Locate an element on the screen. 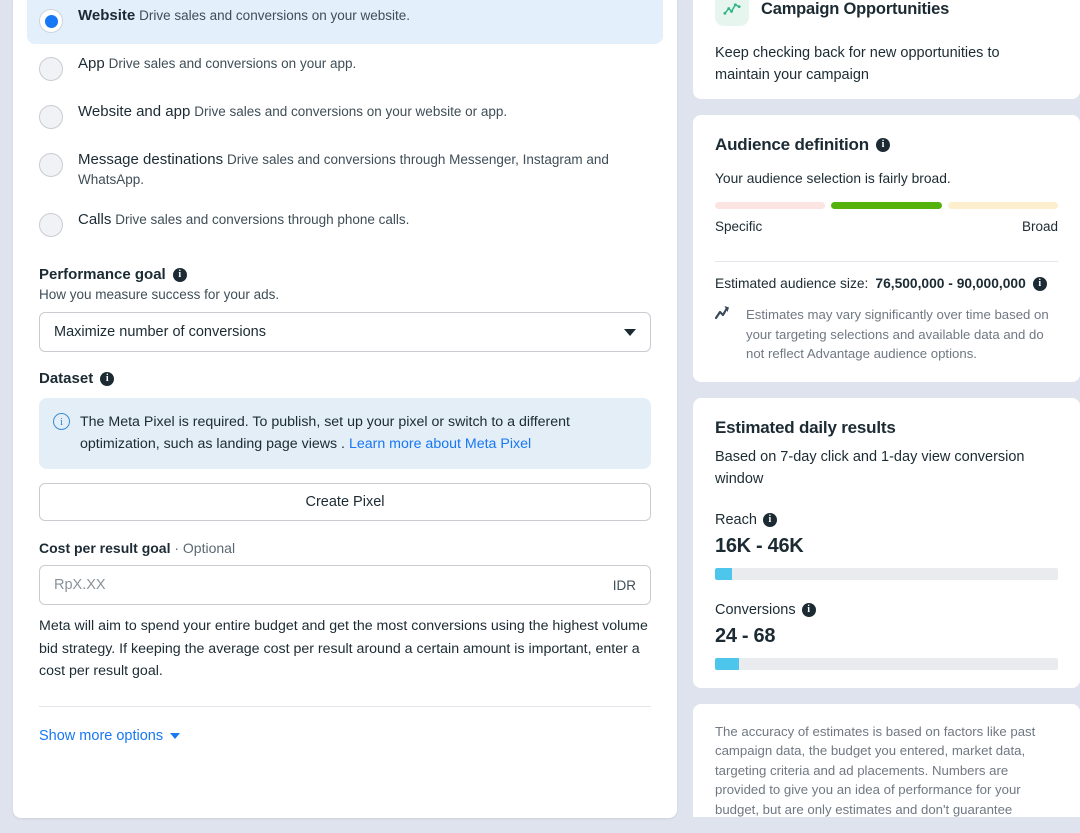  audience-definition-title: Audience definition is located at coordinates (792, 144).